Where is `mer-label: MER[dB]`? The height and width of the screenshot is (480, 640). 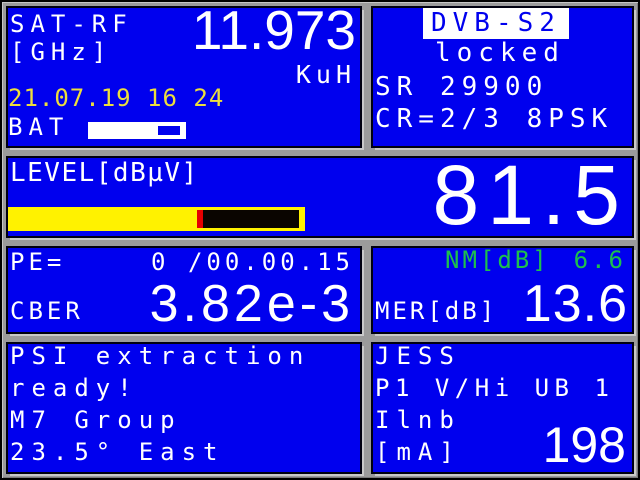
mer-label: MER[dB] is located at coordinates (436, 311).